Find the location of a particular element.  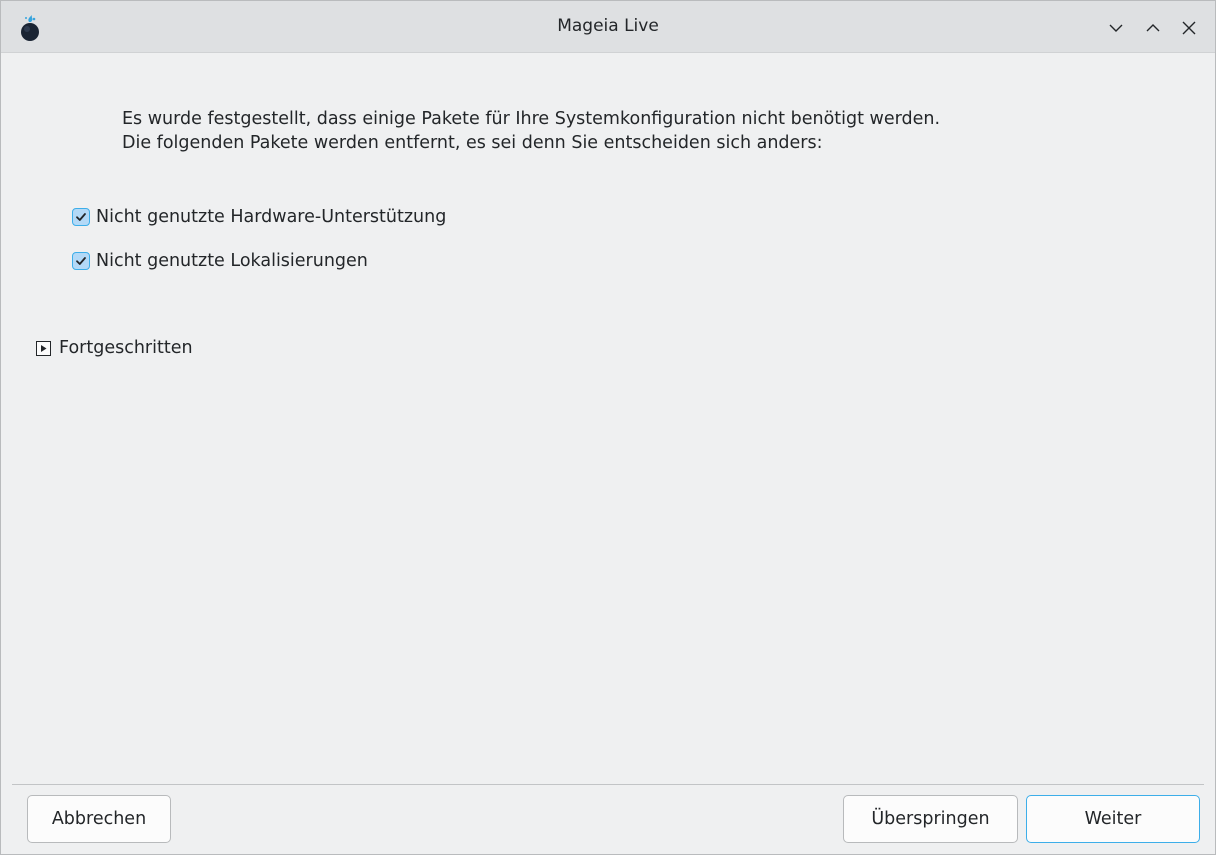

checkbox-hardware is located at coordinates (81, 217).